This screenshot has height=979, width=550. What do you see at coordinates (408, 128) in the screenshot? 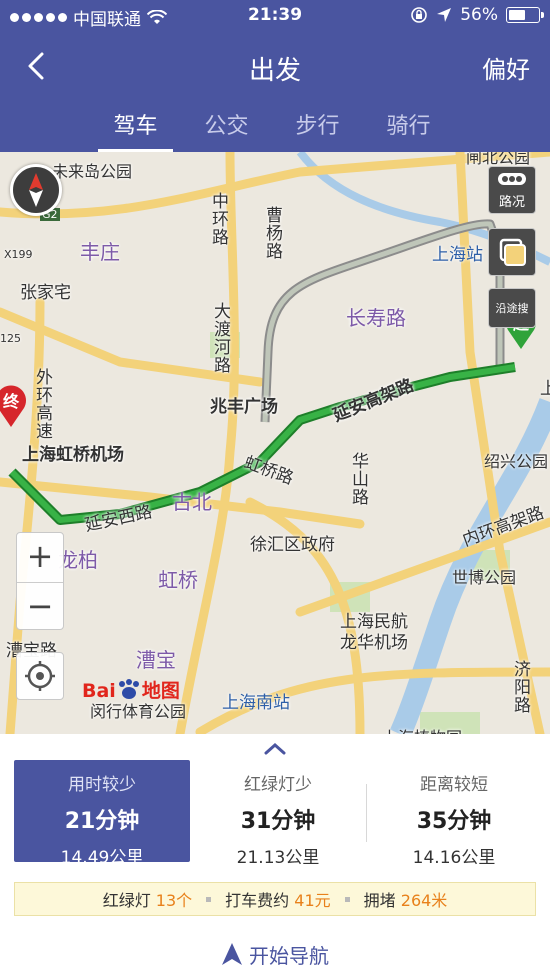
I see `tab-bike: 骑行` at bounding box center [408, 128].